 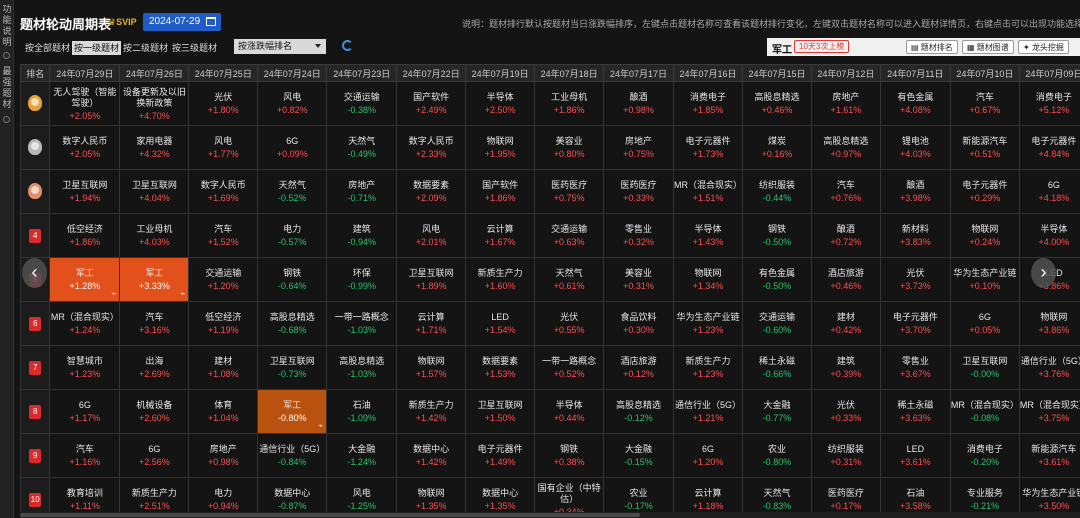 I want to click on topic-cell: 酿酒 +0.98%, so click(x=639, y=103).